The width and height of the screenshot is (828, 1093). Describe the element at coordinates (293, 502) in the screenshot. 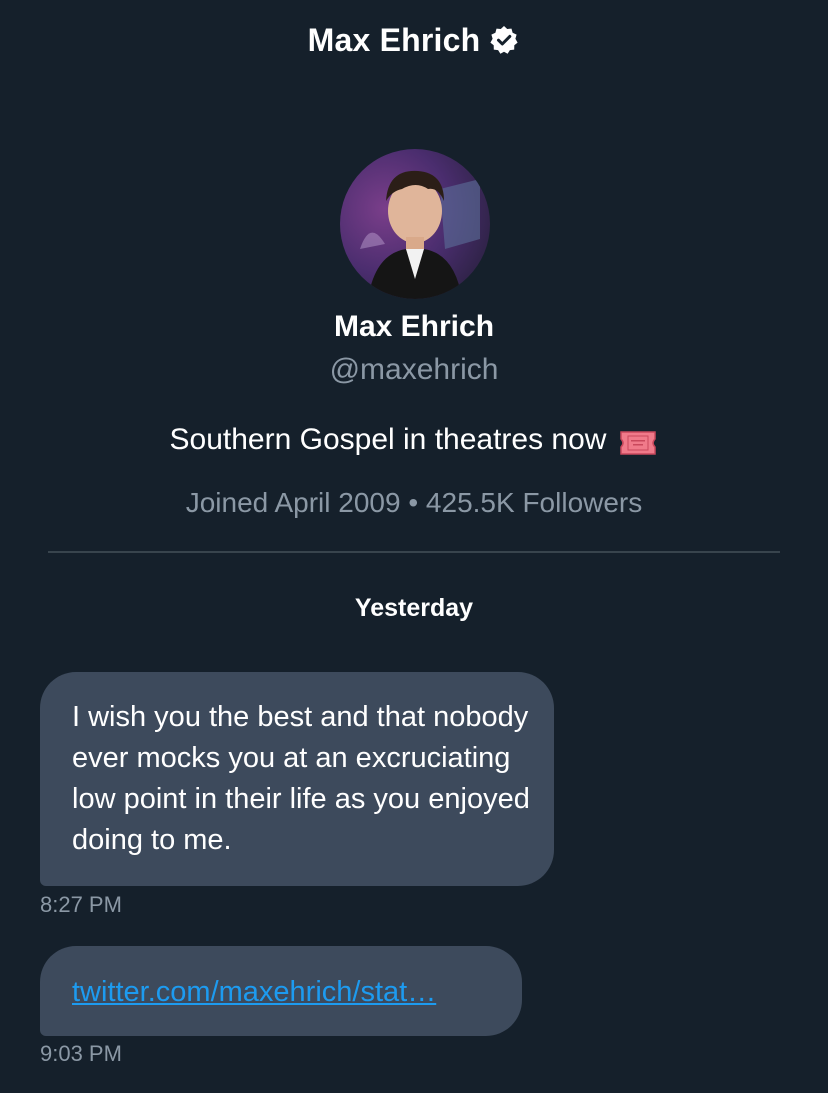

I see `joined-date: Joined April 2009` at that location.